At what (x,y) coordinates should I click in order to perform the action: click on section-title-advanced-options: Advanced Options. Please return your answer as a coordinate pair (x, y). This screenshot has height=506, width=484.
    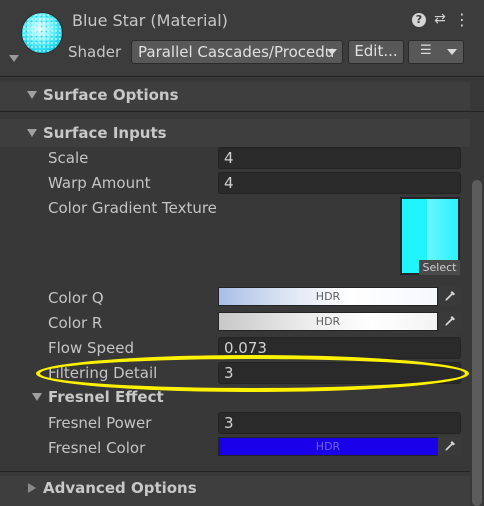
    Looking at the image, I should click on (120, 488).